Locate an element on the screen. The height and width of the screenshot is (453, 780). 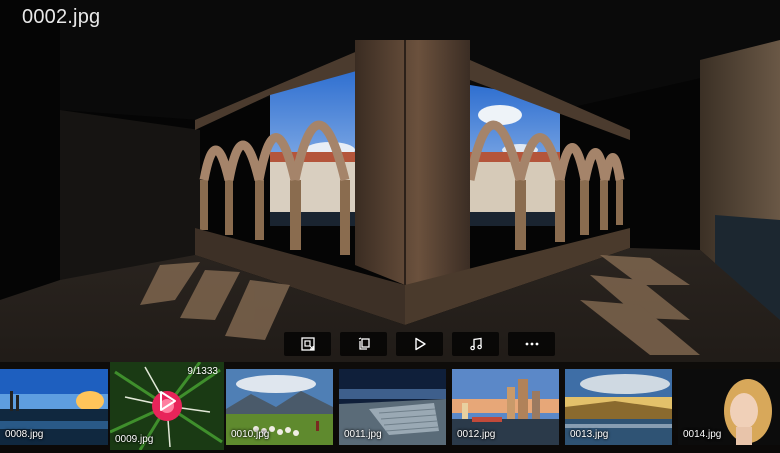
slideshow-button is located at coordinates (419, 344).